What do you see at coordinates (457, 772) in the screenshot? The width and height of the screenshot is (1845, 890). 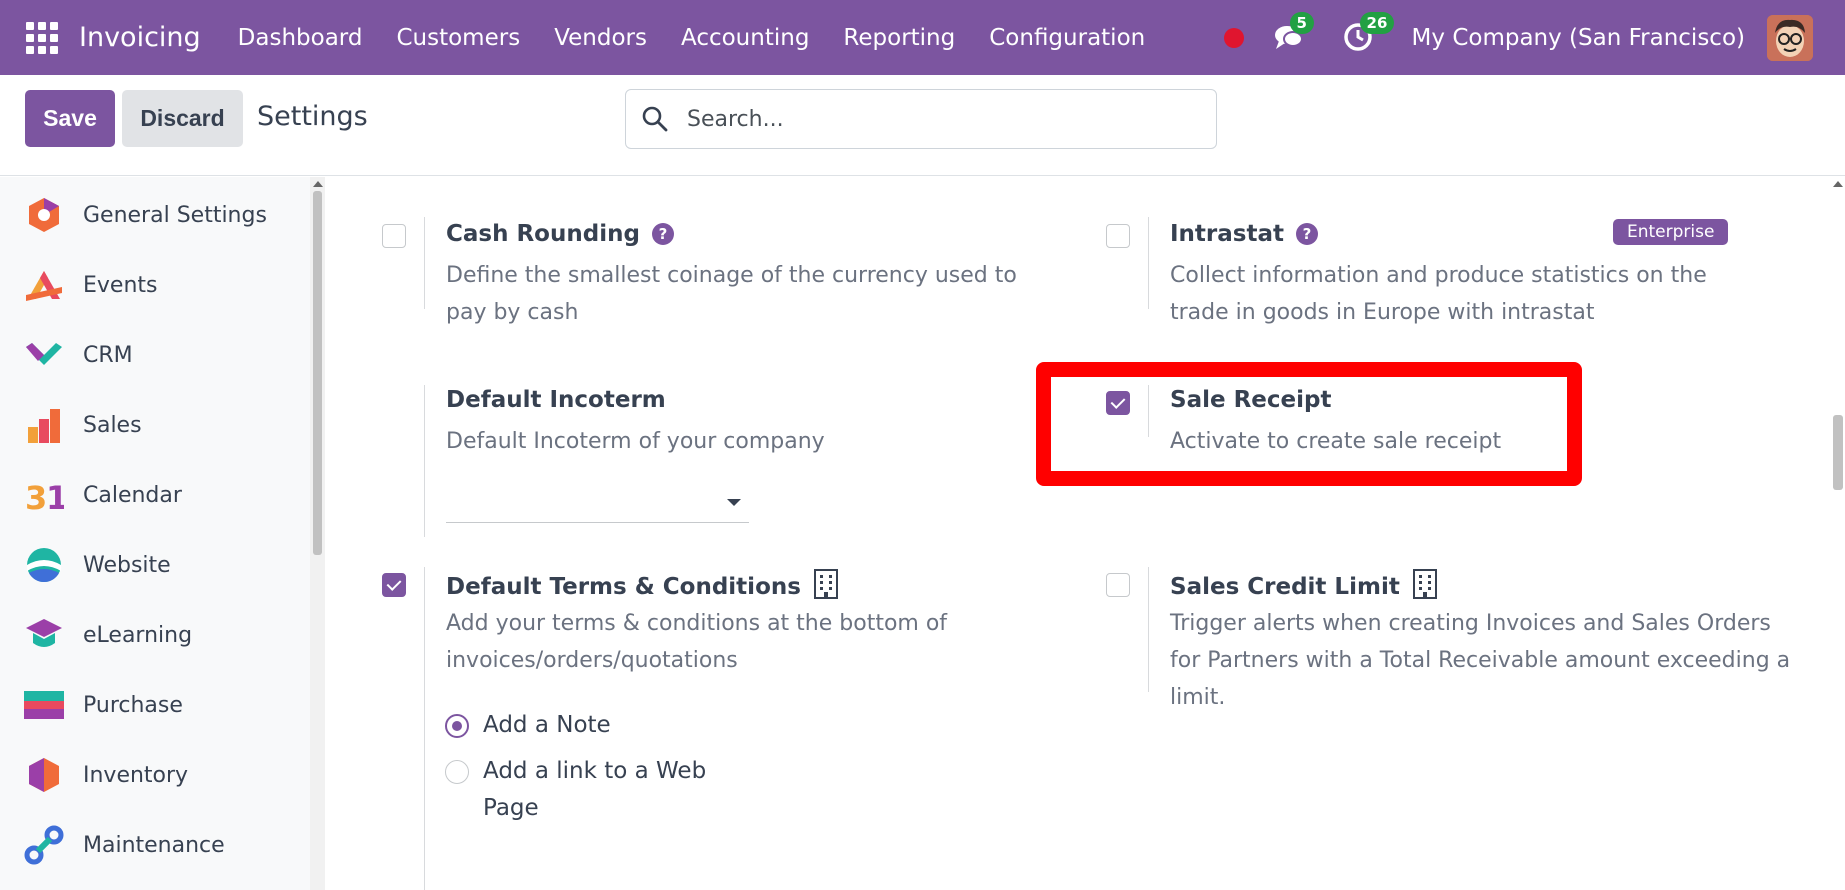 I see `add-link-radio` at bounding box center [457, 772].